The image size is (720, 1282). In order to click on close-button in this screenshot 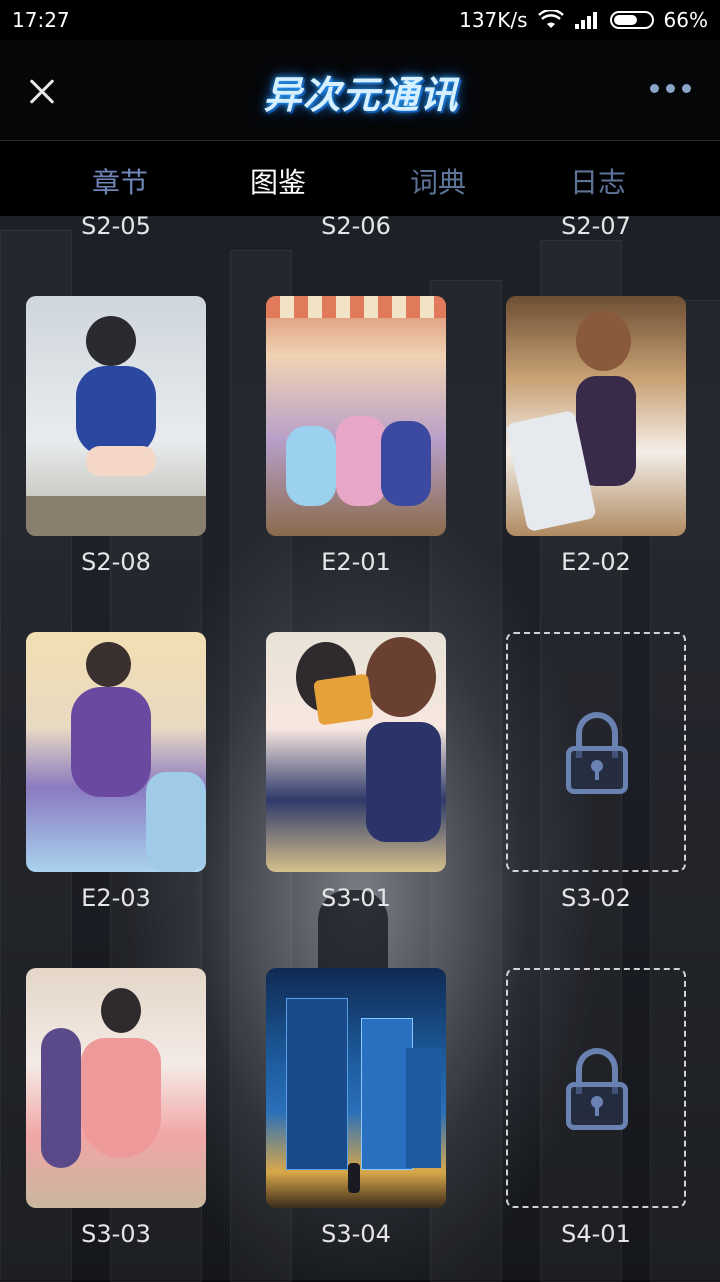, I will do `click(44, 92)`.